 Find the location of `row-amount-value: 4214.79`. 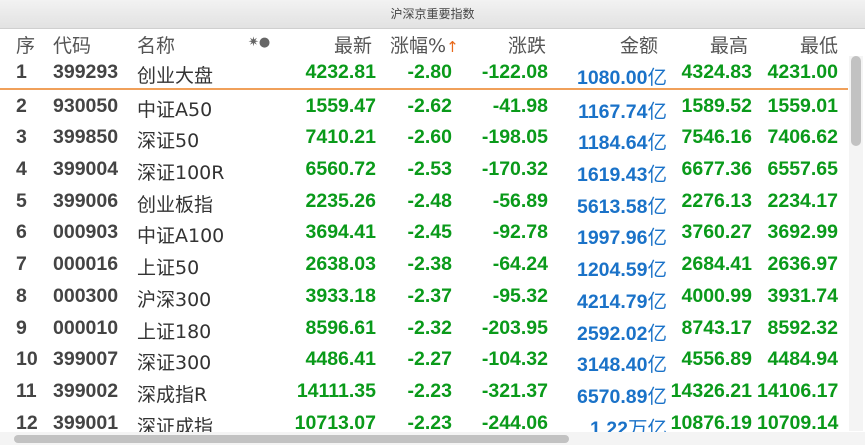

row-amount-value: 4214.79 is located at coordinates (612, 301).